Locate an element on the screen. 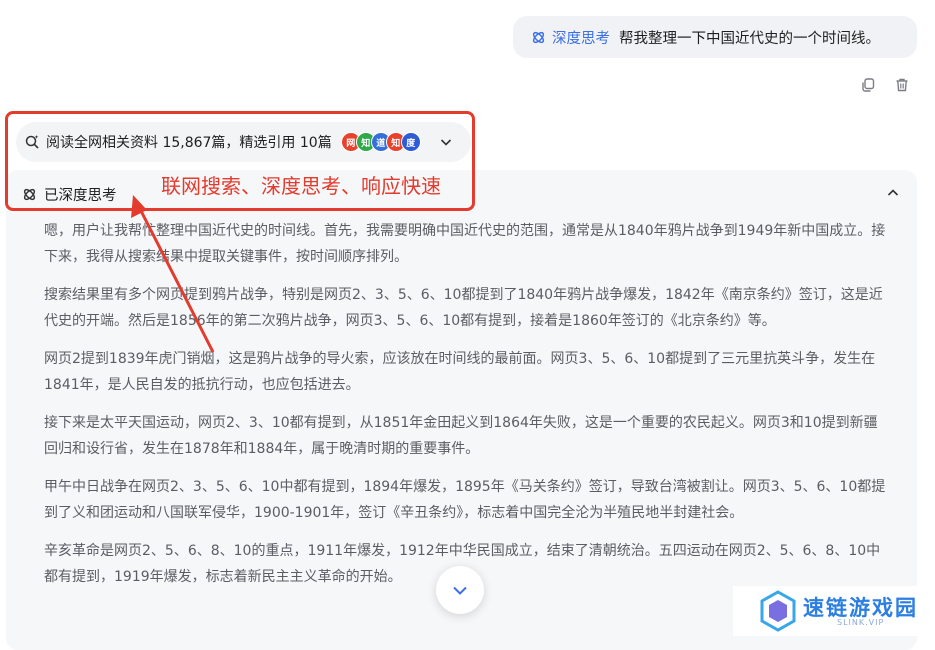 Image resolution: width=935 pixels, height=650 pixels. watermark-subtext: SLINK.VIP is located at coordinates (861, 622).